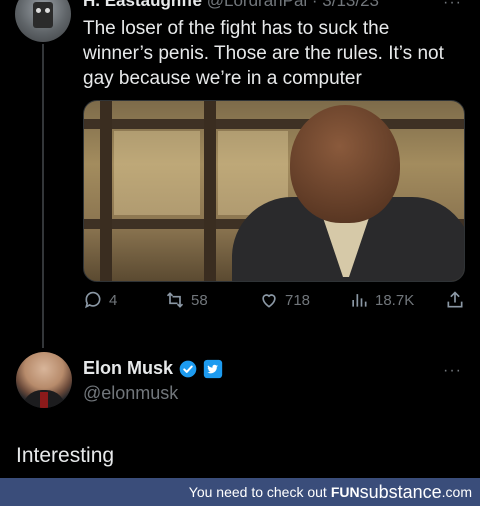 This screenshot has width=480, height=506. Describe the element at coordinates (43, 196) in the screenshot. I see `thread-line` at that location.